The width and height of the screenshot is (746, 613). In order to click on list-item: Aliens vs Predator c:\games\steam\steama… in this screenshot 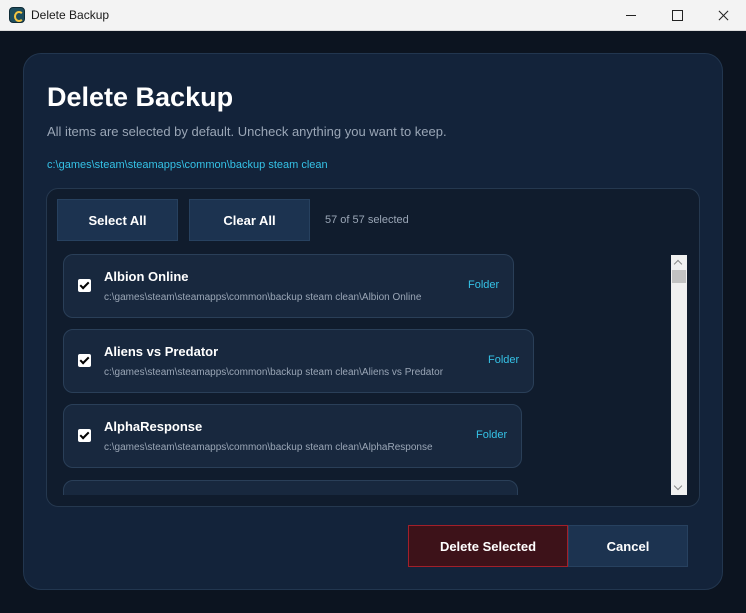, I will do `click(298, 361)`.